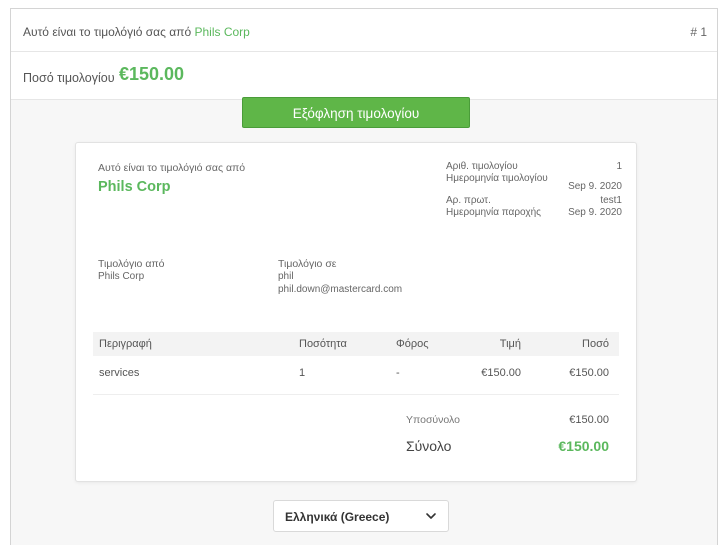  I want to click on row-tax: -, so click(398, 373).